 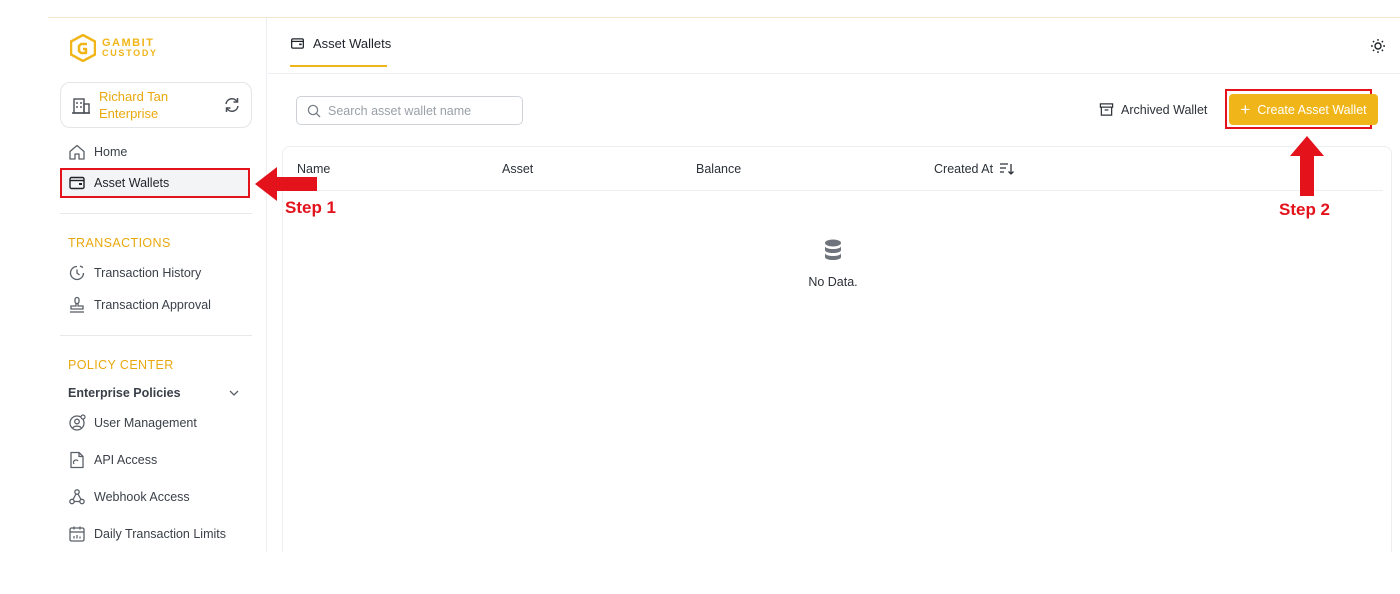 I want to click on sidebar-item-label: Home, so click(x=111, y=152).